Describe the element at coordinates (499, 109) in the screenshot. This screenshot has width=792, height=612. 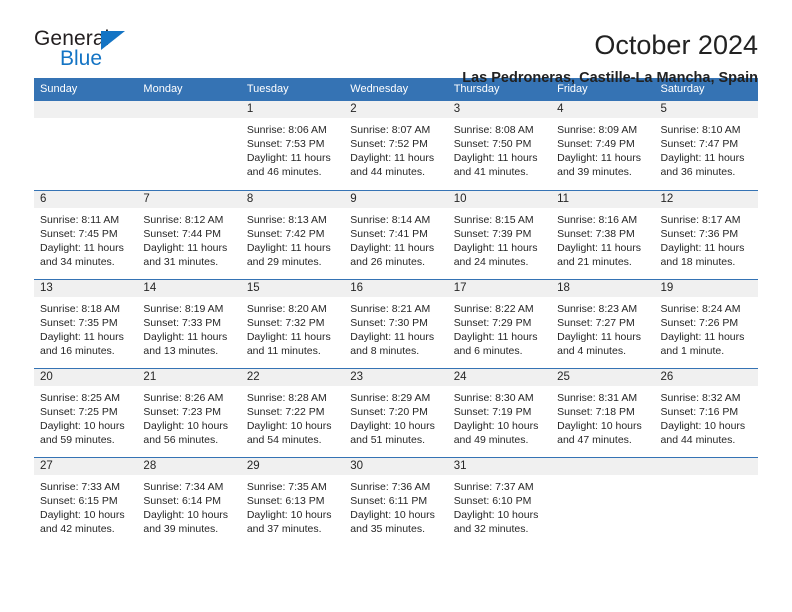
I see `day-number: 3` at that location.